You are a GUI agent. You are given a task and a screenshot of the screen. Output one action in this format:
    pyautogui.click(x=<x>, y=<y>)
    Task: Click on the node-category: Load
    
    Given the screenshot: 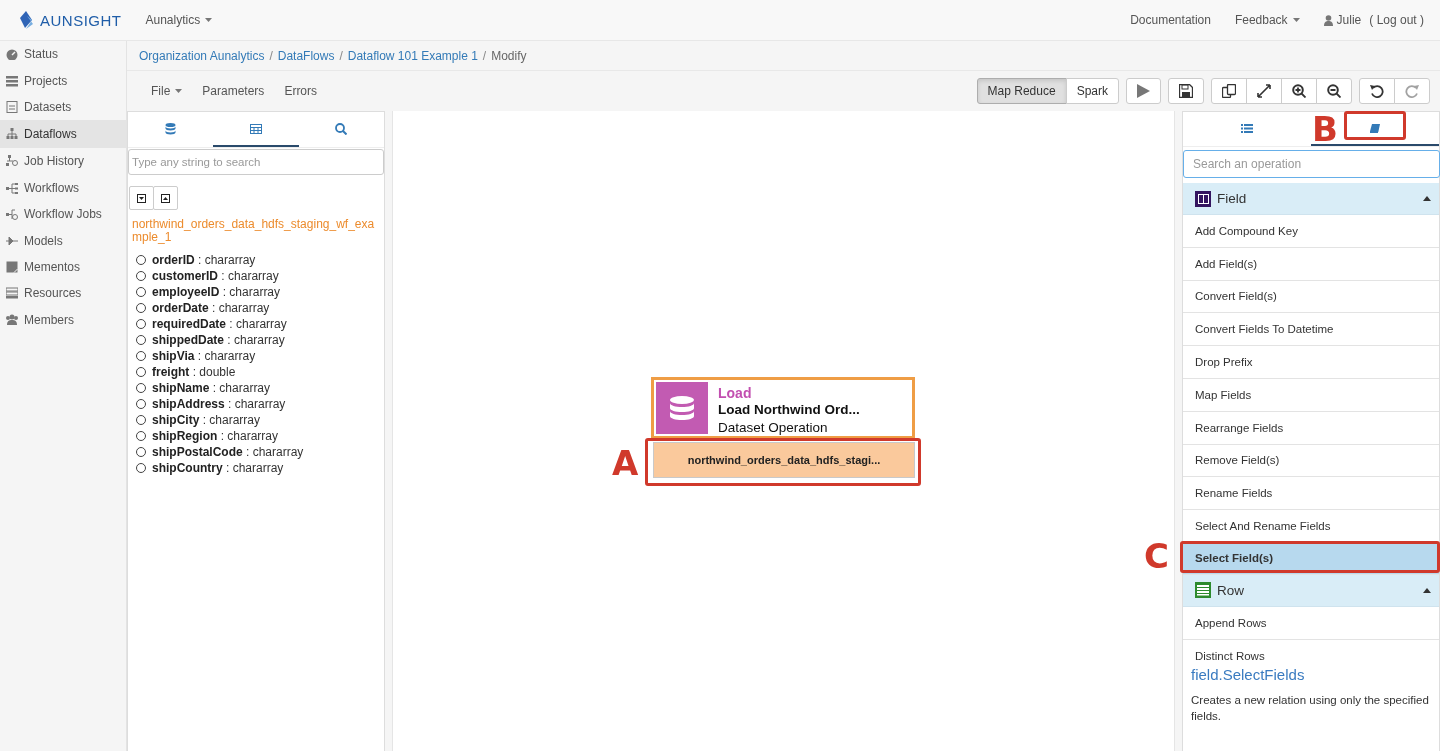 What is the action you would take?
    pyautogui.click(x=735, y=393)
    